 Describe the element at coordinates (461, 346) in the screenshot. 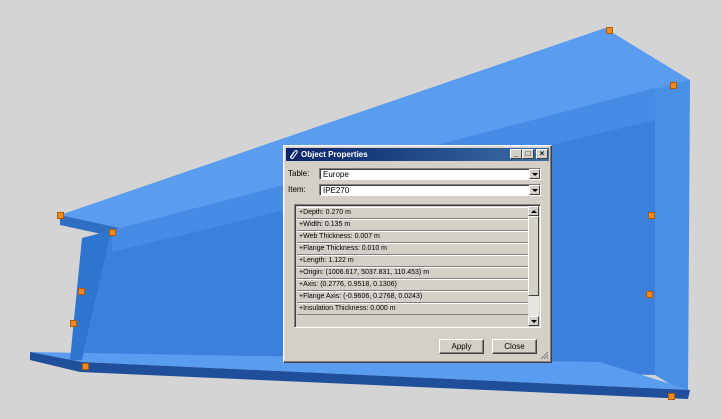

I see `apply-button: Apply` at that location.